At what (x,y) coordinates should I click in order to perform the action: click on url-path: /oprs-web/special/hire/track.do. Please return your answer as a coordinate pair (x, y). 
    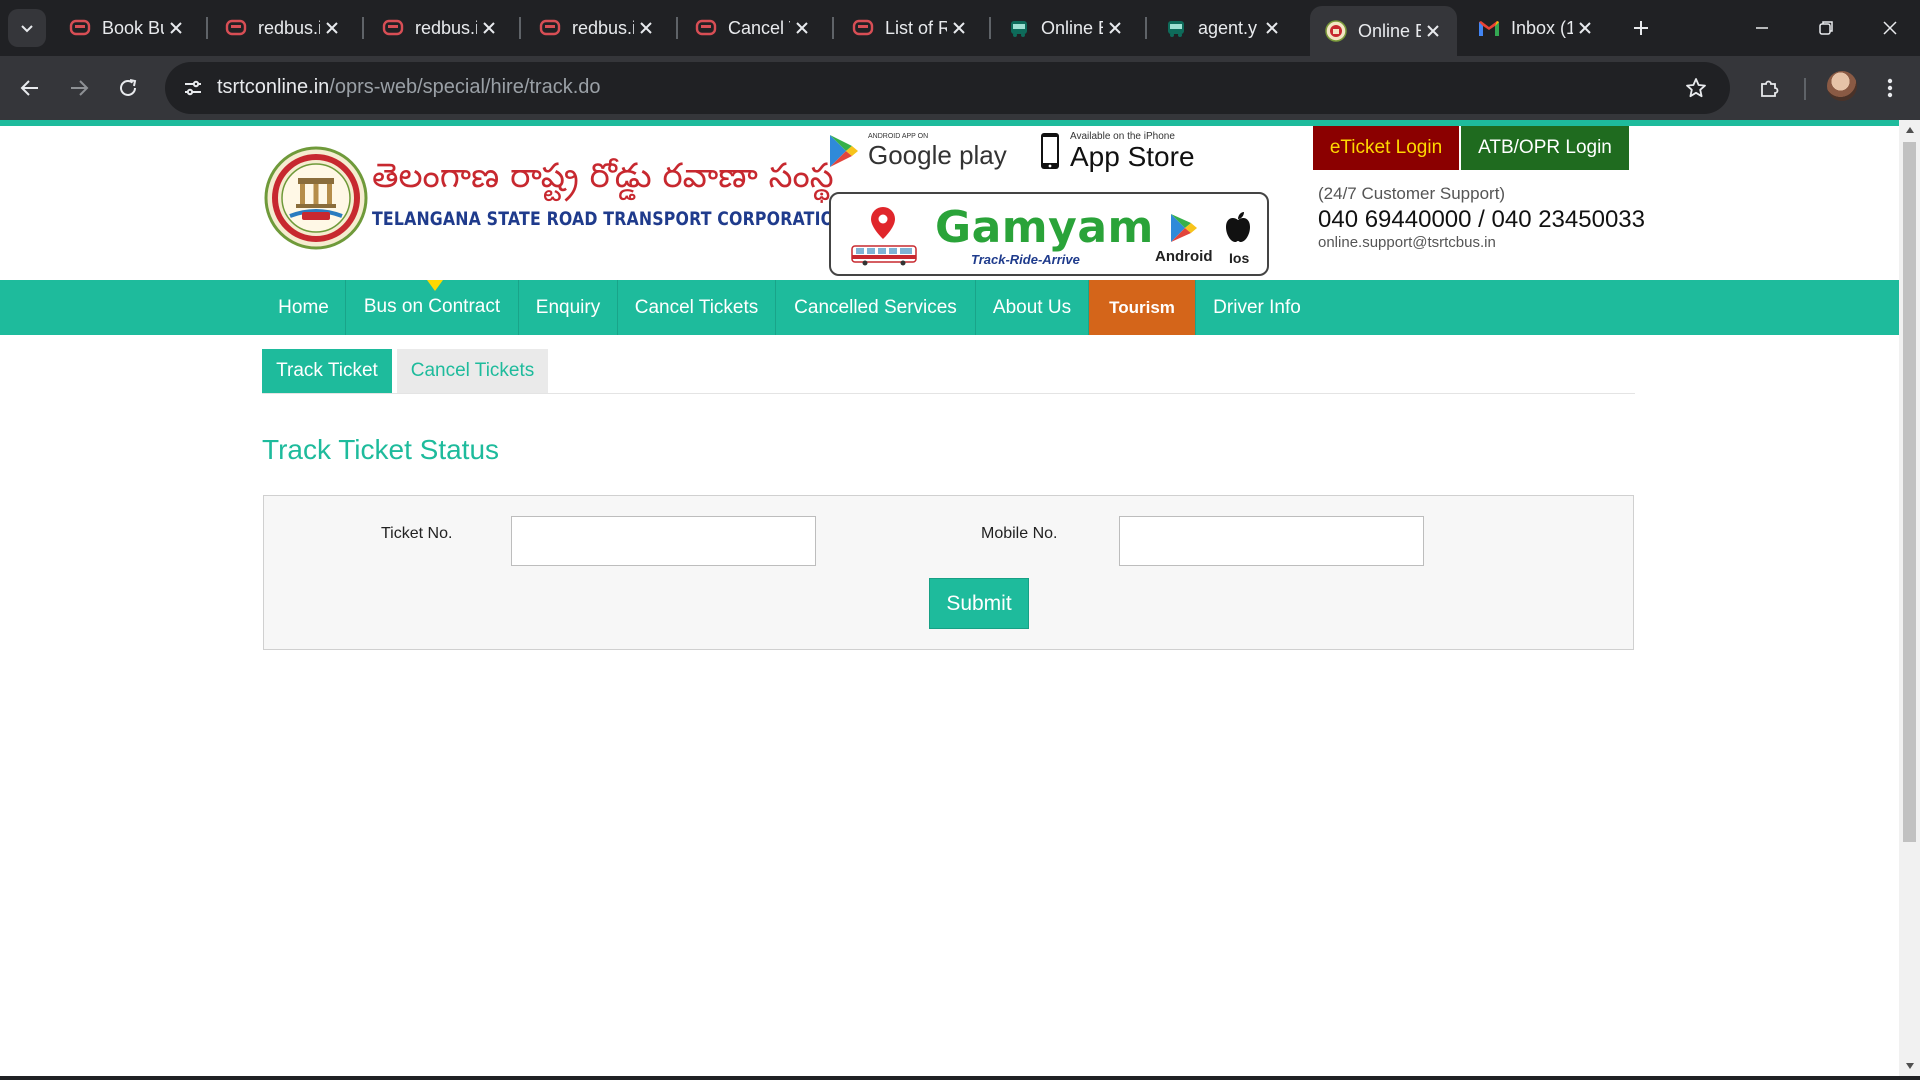
    Looking at the image, I should click on (465, 87).